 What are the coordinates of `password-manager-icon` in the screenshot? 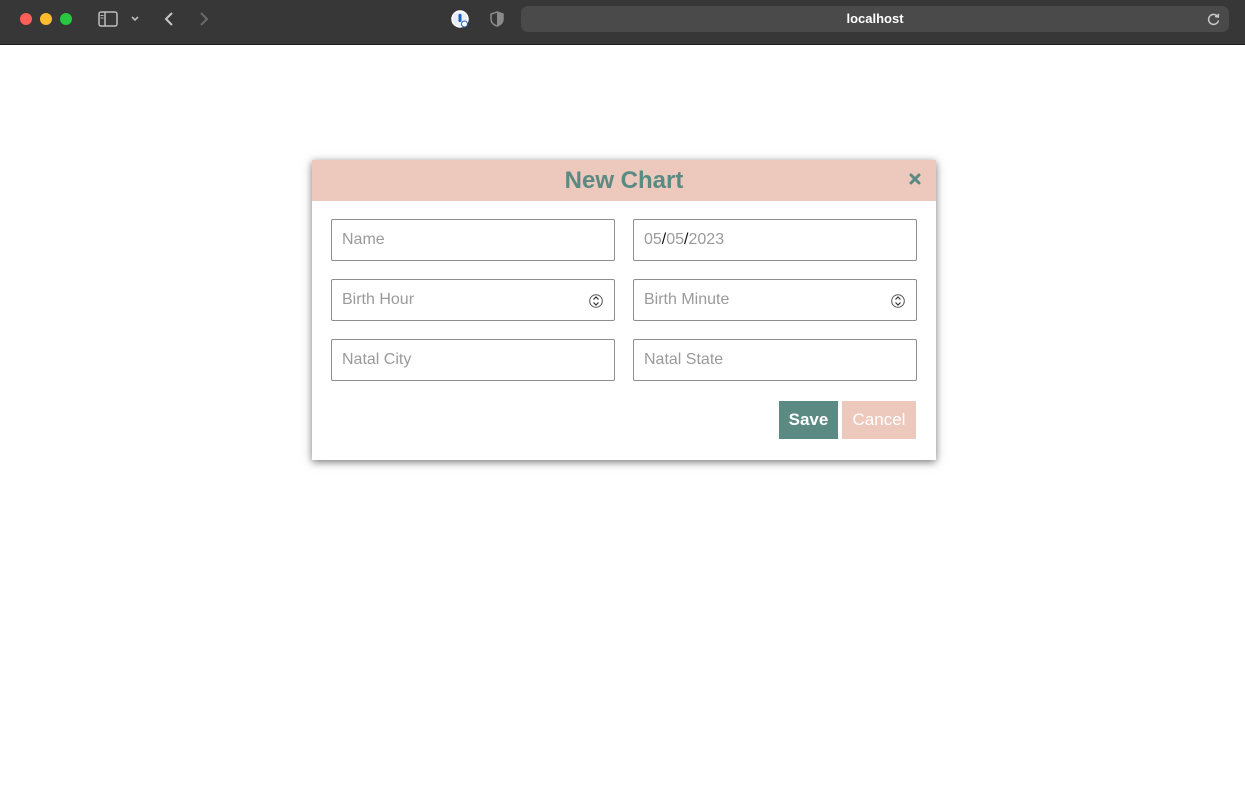 It's located at (460, 19).